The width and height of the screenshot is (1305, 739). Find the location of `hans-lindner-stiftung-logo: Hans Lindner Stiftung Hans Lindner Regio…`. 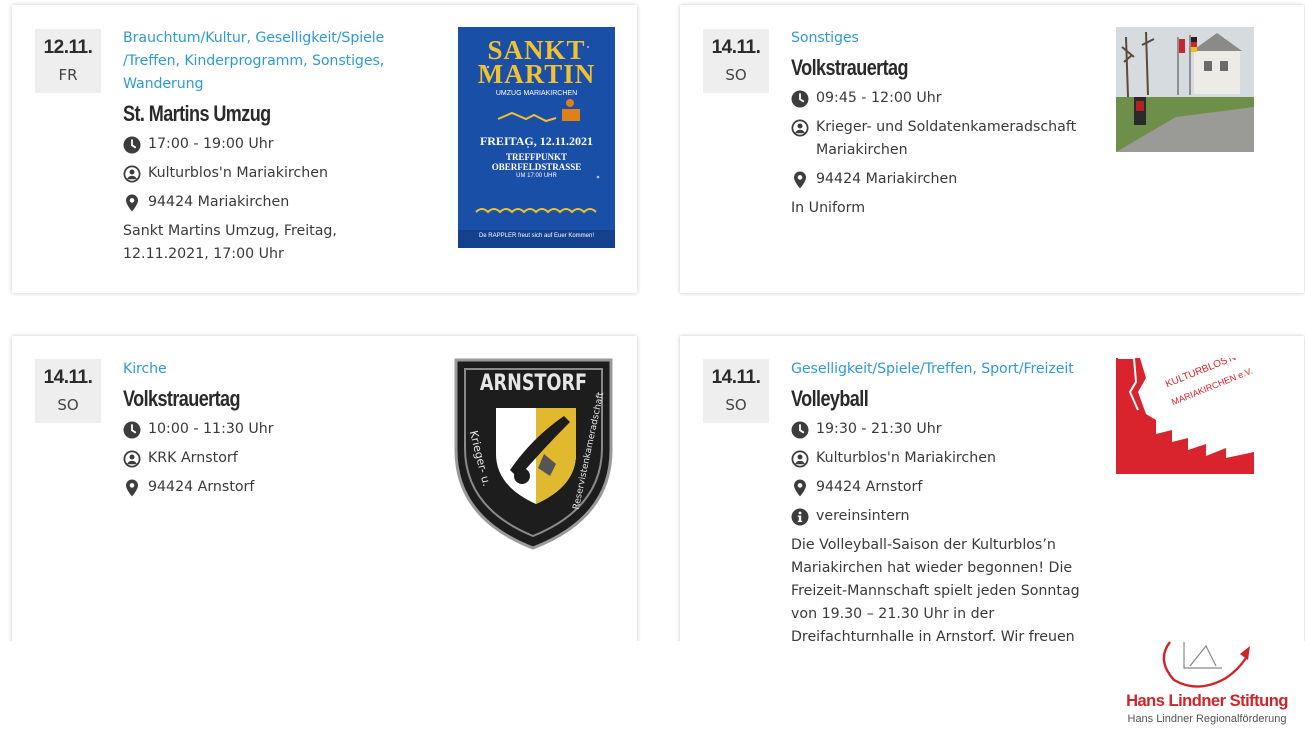

hans-lindner-stiftung-logo: Hans Lindner Stiftung Hans Lindner Regio… is located at coordinates (1207, 688).